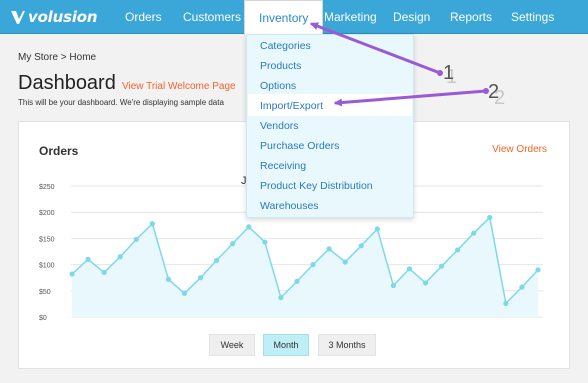  I want to click on annotation-layer, so click(399, 64).